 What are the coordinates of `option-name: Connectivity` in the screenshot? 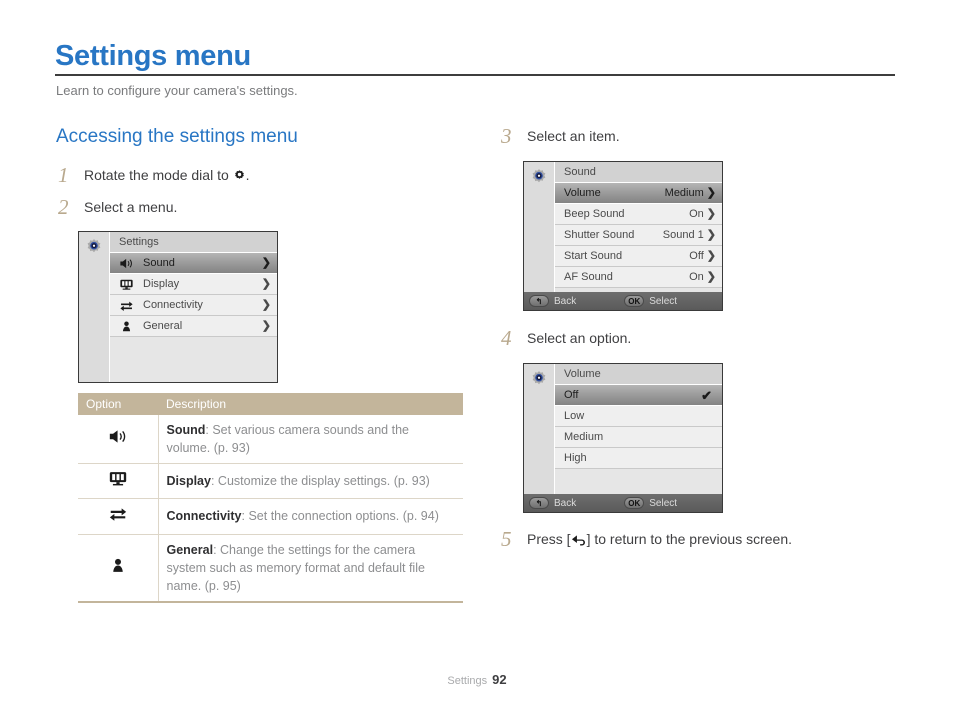 It's located at (204, 516).